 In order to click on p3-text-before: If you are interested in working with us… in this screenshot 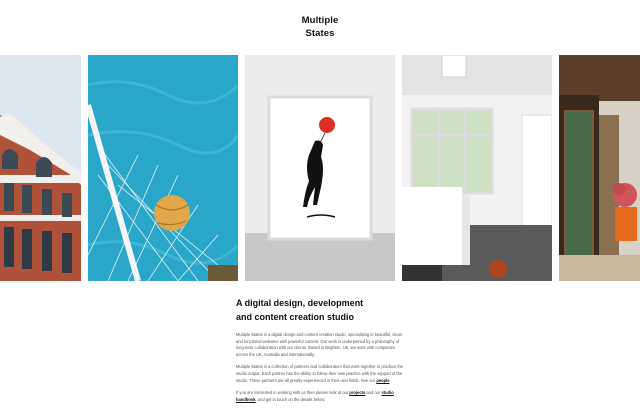, I will do `click(293, 393)`.